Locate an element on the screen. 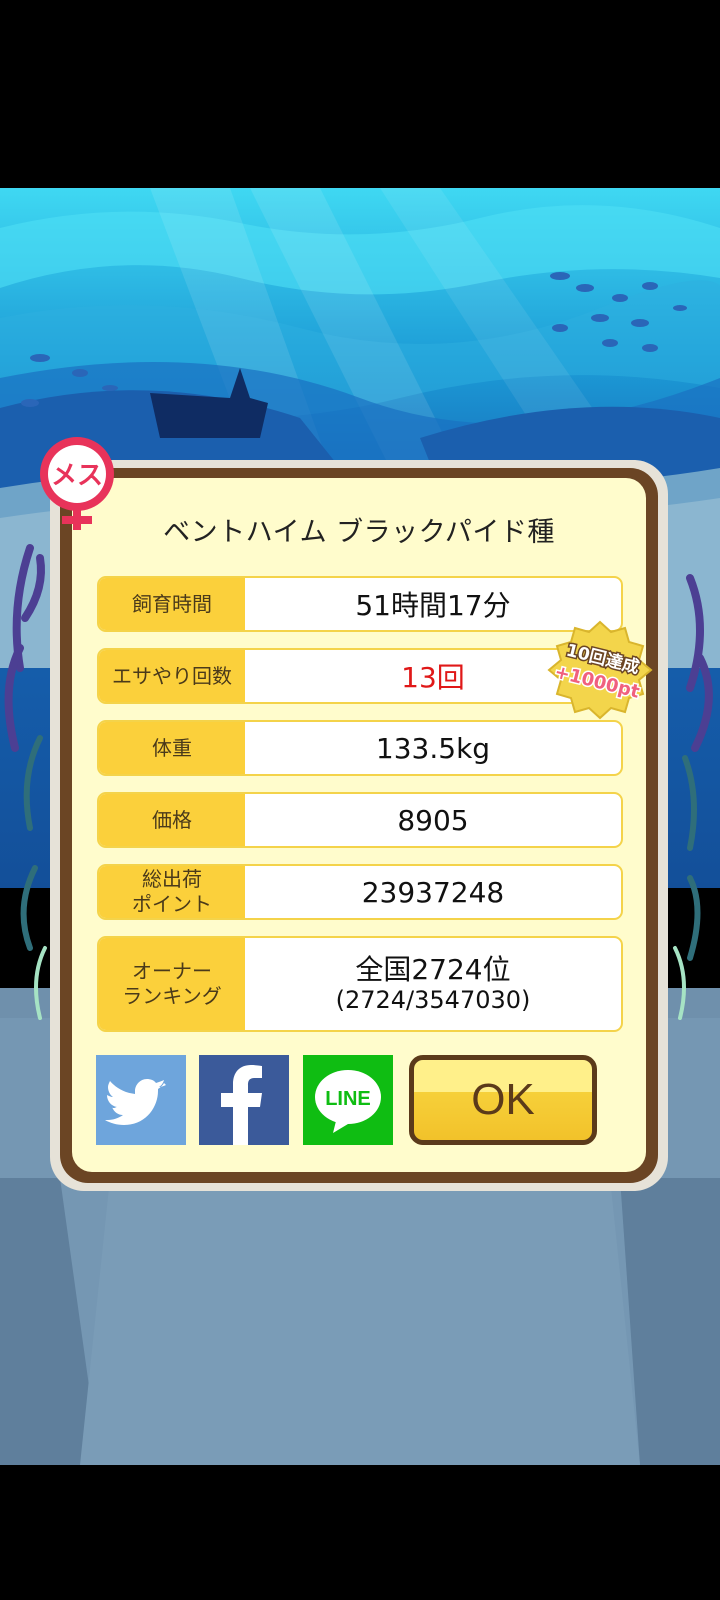  stat-label: 飼育時間 is located at coordinates (172, 604).